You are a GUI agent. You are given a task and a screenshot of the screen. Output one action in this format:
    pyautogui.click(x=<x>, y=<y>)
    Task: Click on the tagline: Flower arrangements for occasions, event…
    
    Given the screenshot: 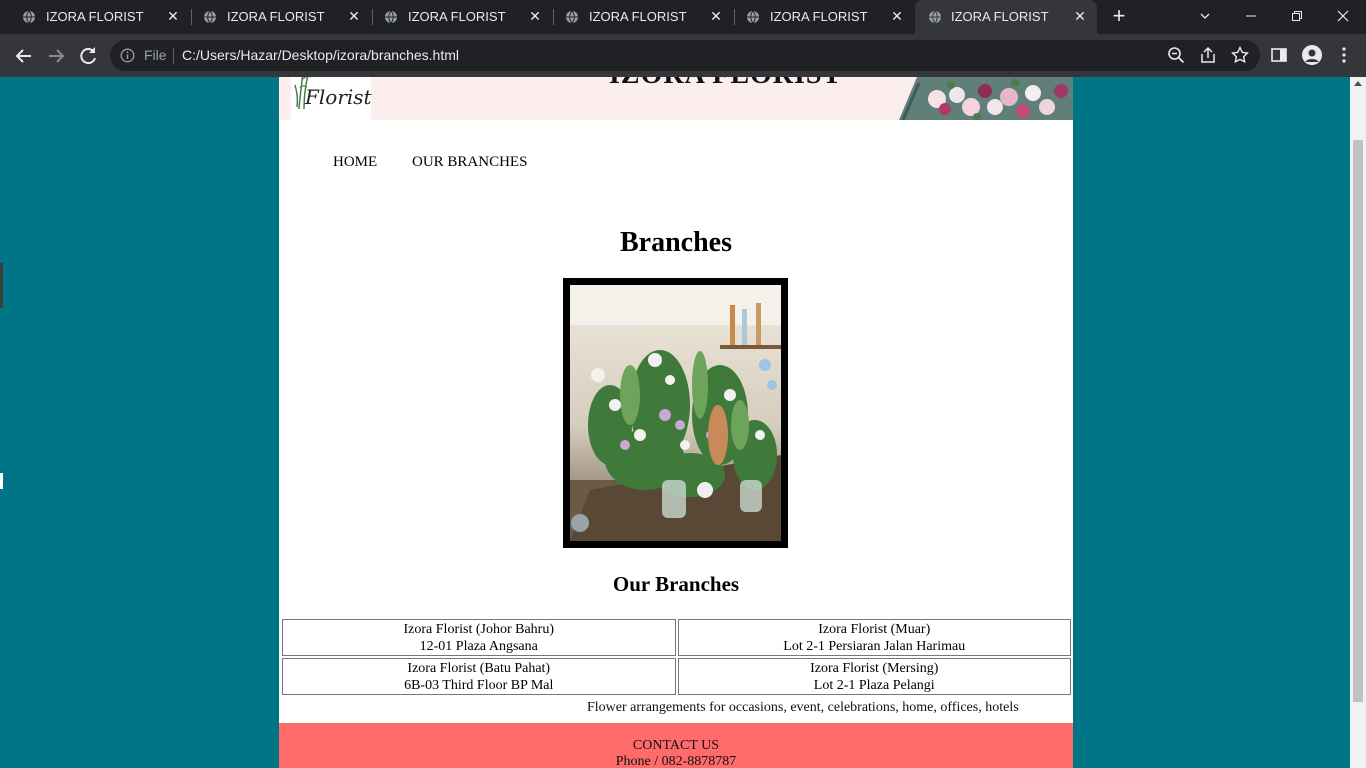 What is the action you would take?
    pyautogui.click(x=803, y=707)
    